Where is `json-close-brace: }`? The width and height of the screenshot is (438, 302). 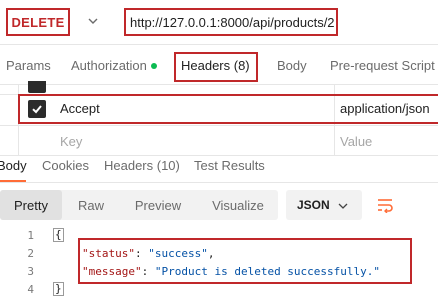
json-close-brace: } is located at coordinates (58, 289).